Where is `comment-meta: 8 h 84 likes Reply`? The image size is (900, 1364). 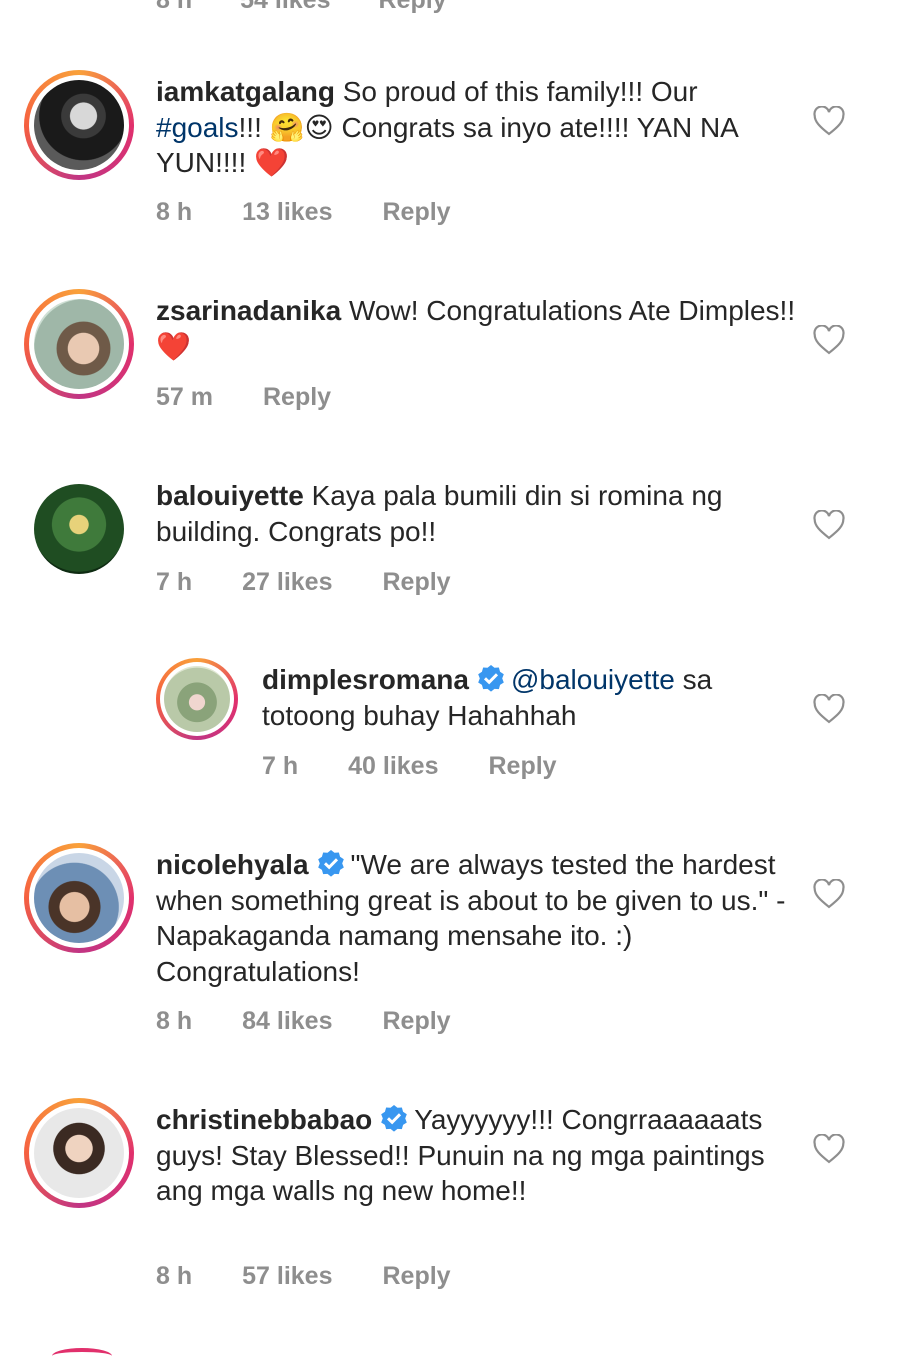 comment-meta: 8 h 84 likes Reply is located at coordinates (328, 1021).